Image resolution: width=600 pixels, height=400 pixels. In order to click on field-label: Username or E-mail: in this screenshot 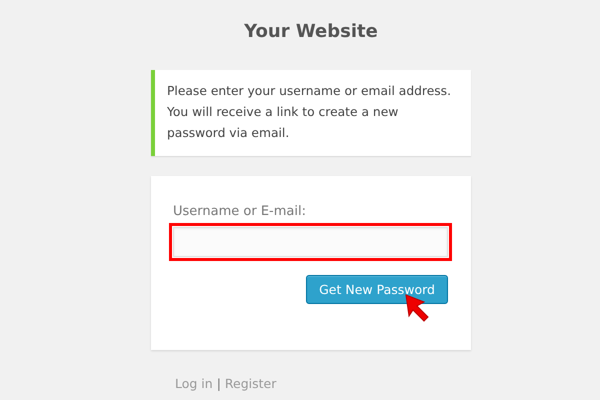, I will do `click(240, 212)`.